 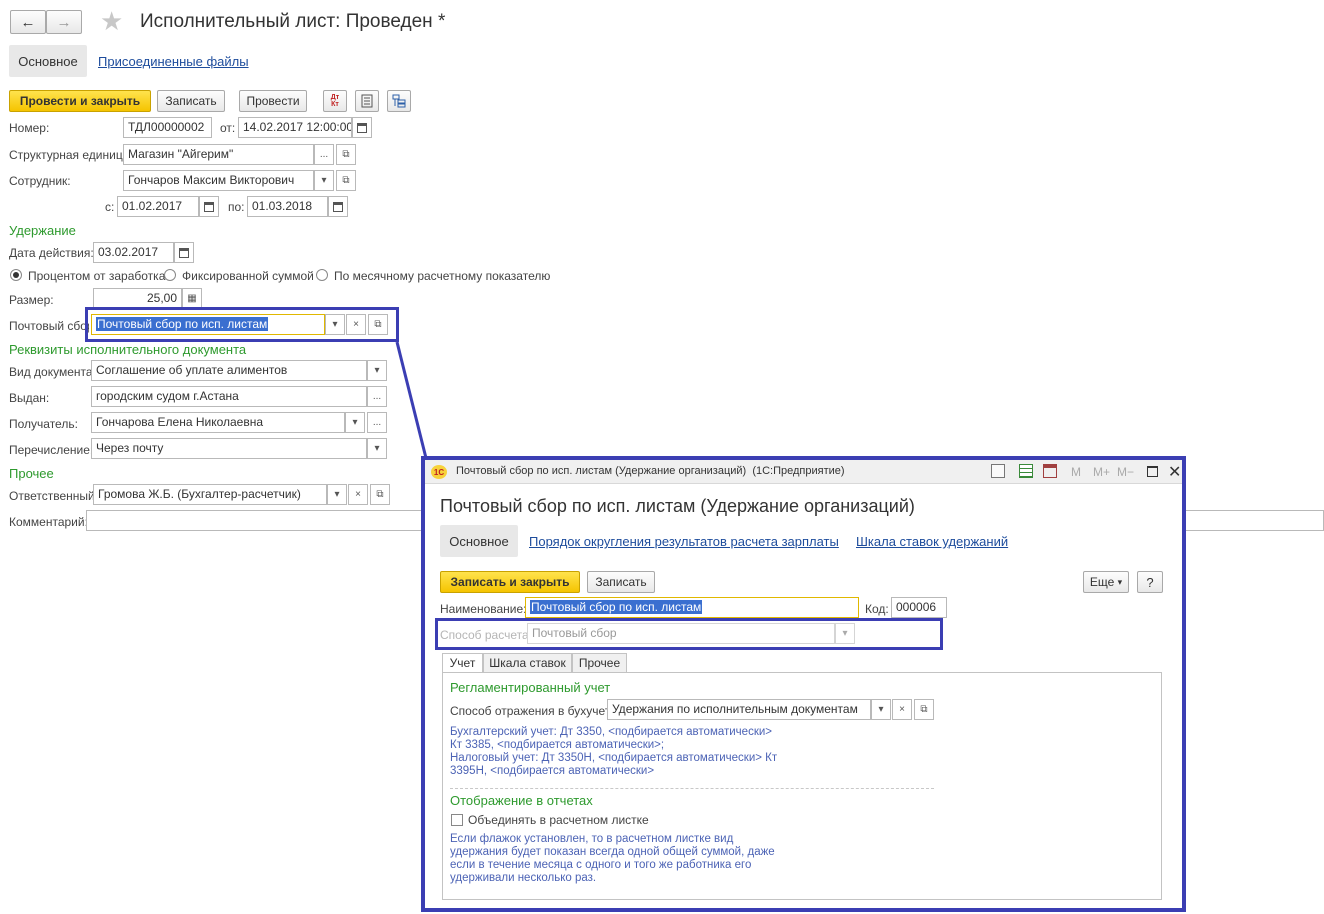 I want to click on radio-percent-label: Процентом от заработка, so click(x=97, y=276).